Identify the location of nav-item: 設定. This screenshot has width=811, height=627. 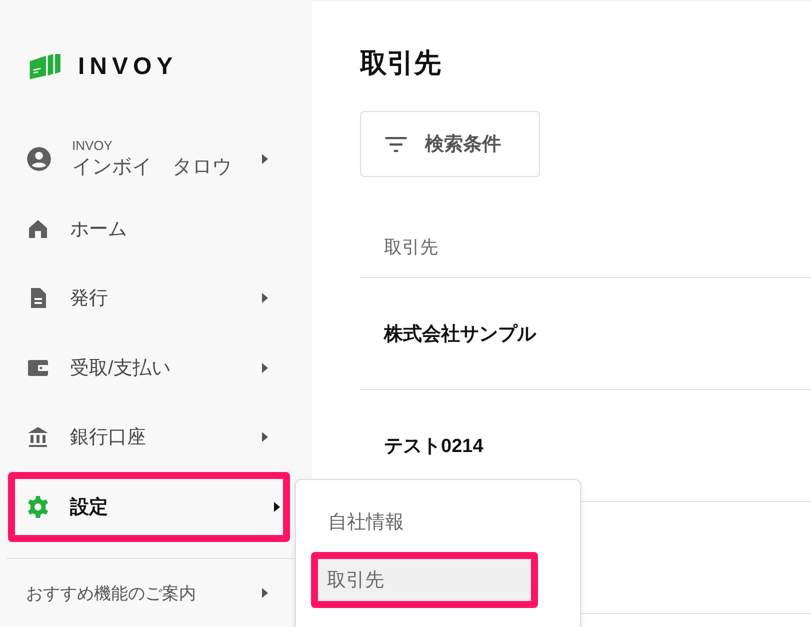
(149, 507).